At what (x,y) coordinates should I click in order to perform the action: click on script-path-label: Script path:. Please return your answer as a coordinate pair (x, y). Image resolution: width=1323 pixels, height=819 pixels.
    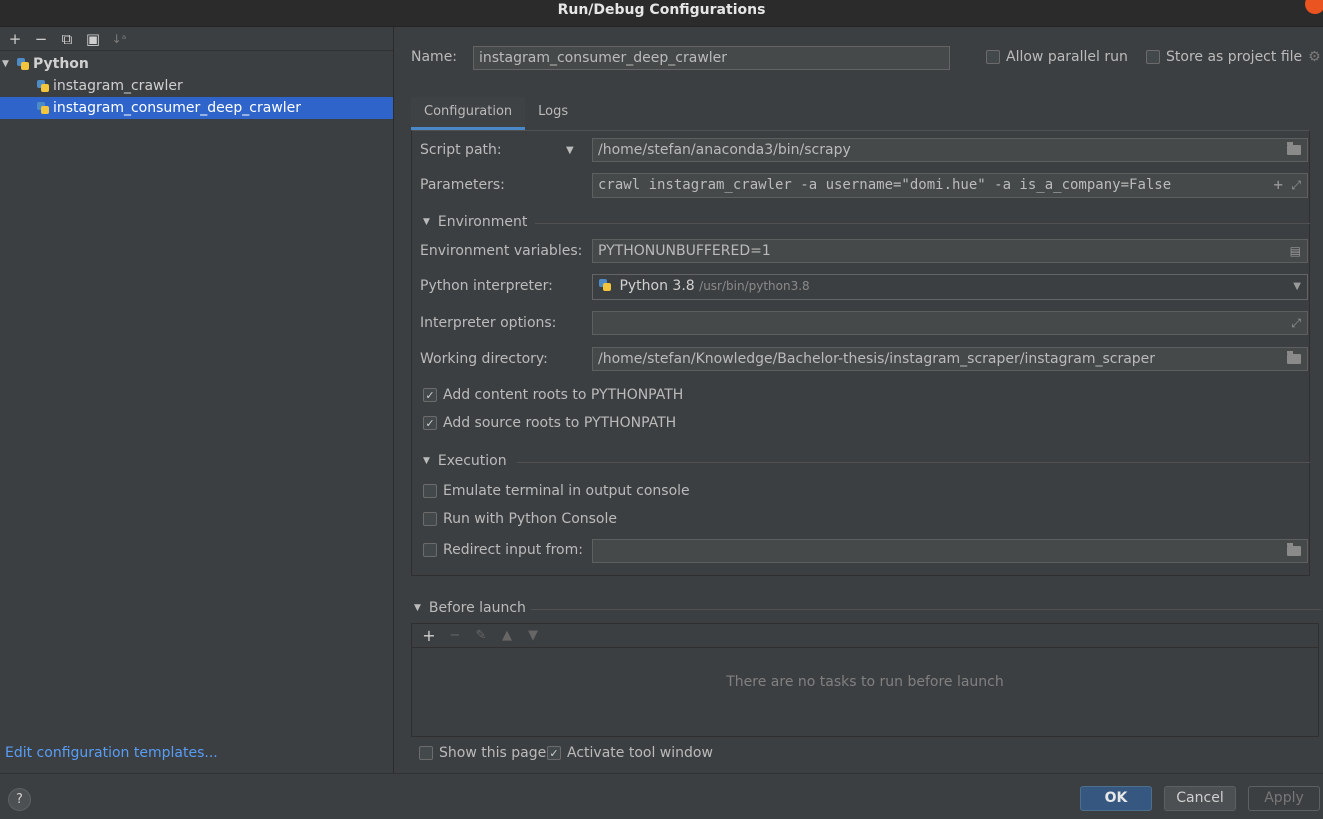
    Looking at the image, I should click on (461, 150).